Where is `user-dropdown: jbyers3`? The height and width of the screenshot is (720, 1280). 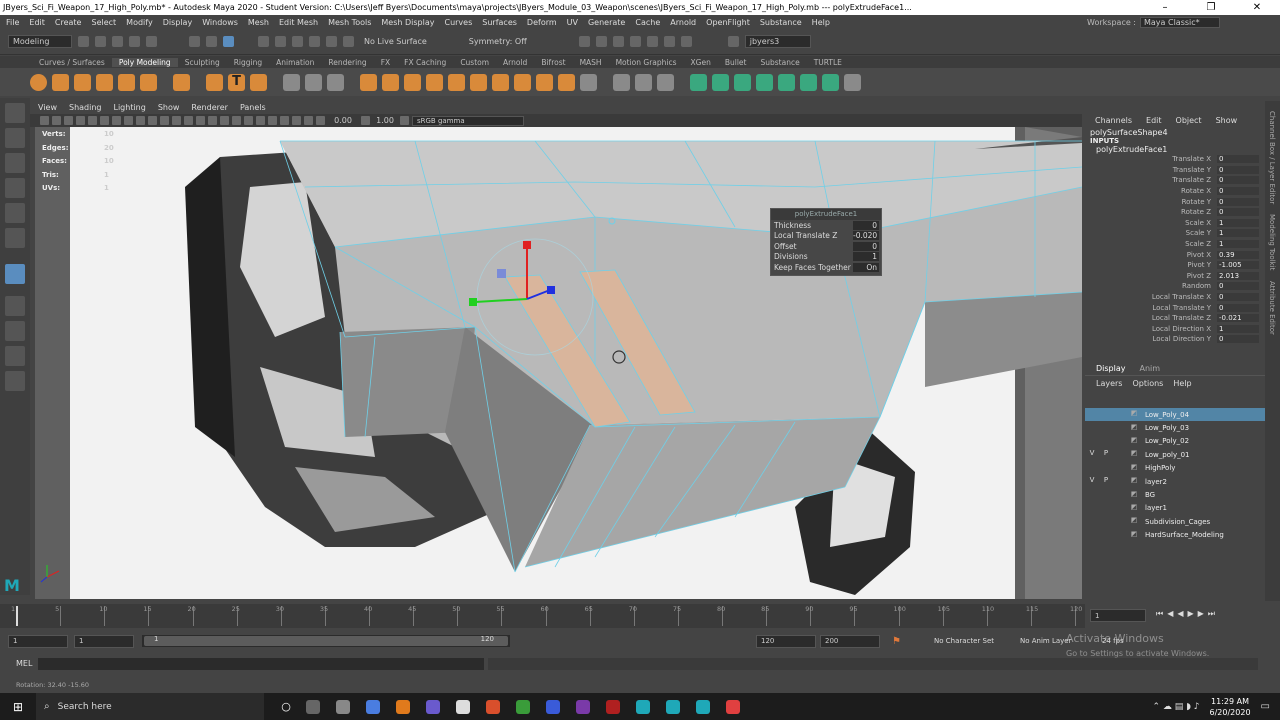
user-dropdown: jbyers3 is located at coordinates (777, 41).